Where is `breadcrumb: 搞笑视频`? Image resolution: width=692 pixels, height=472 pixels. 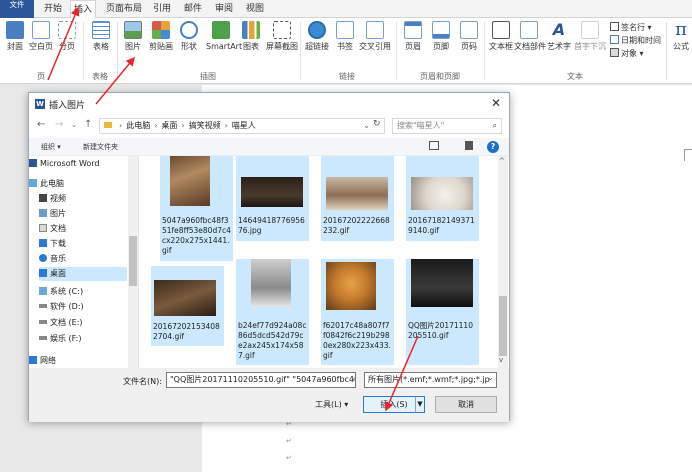 breadcrumb: 搞笑视频 is located at coordinates (205, 125).